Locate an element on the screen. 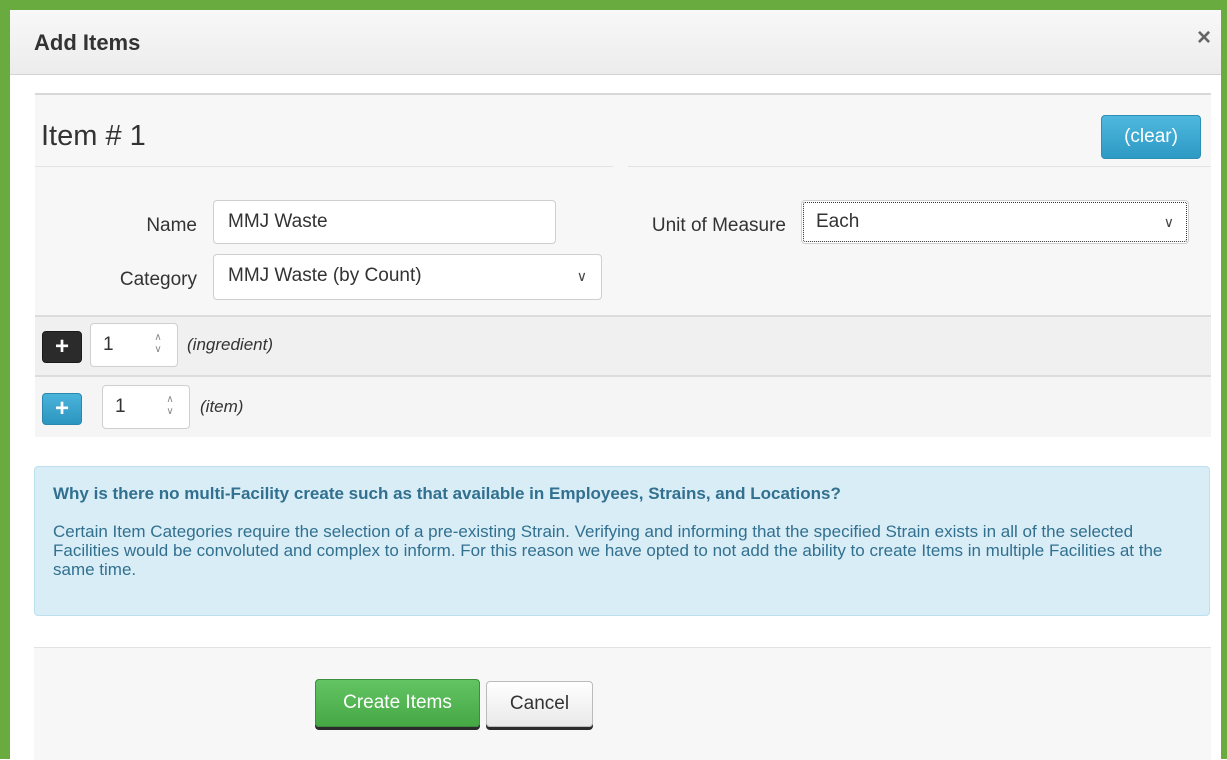  ingredient-count-value: 1 is located at coordinates (108, 344).